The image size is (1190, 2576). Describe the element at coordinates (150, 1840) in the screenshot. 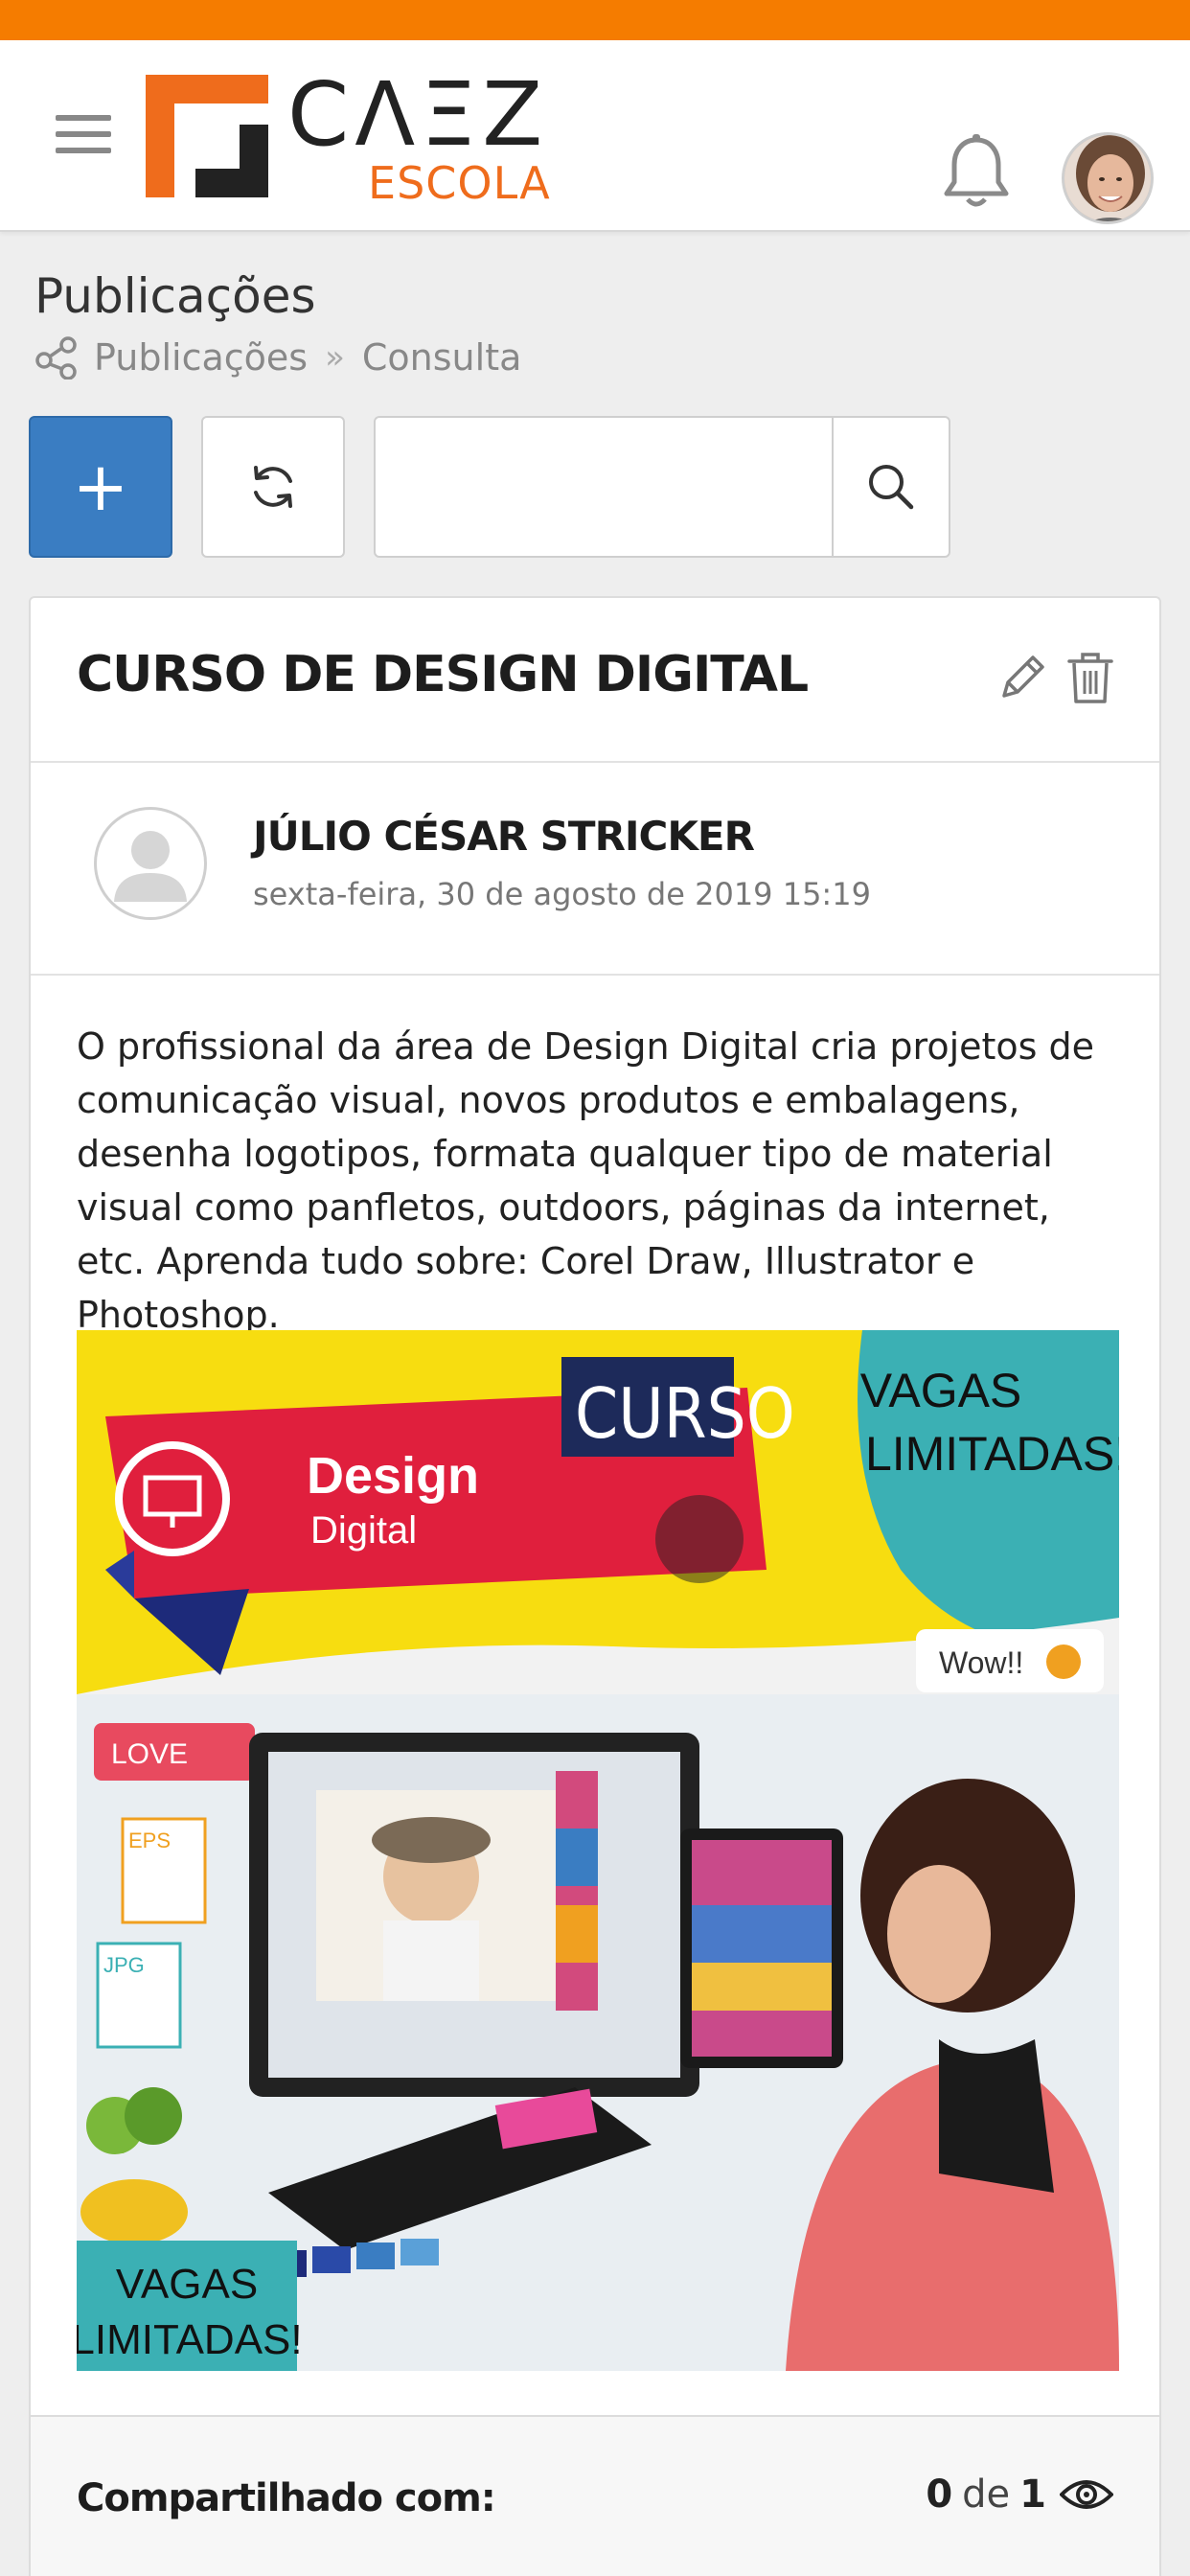

I see `eps-text: EPS` at that location.